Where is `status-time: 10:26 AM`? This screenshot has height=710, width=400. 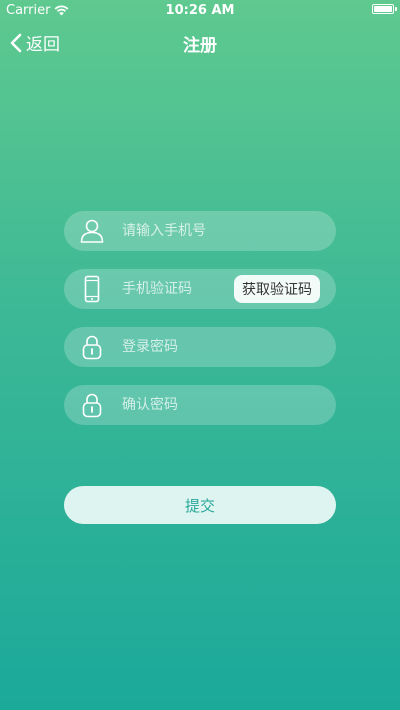
status-time: 10:26 AM is located at coordinates (200, 10).